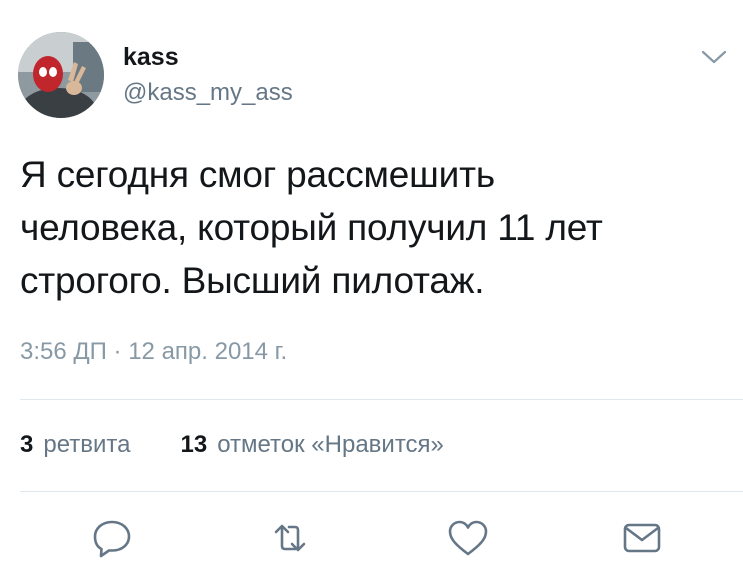 This screenshot has width=743, height=586. Describe the element at coordinates (87, 444) in the screenshot. I see `retweets-label: ретвита` at that location.